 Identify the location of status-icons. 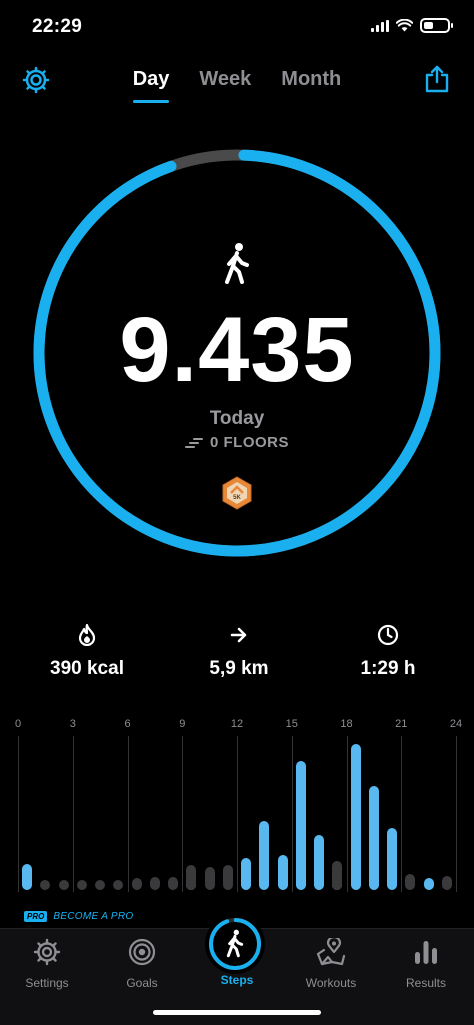
(412, 25).